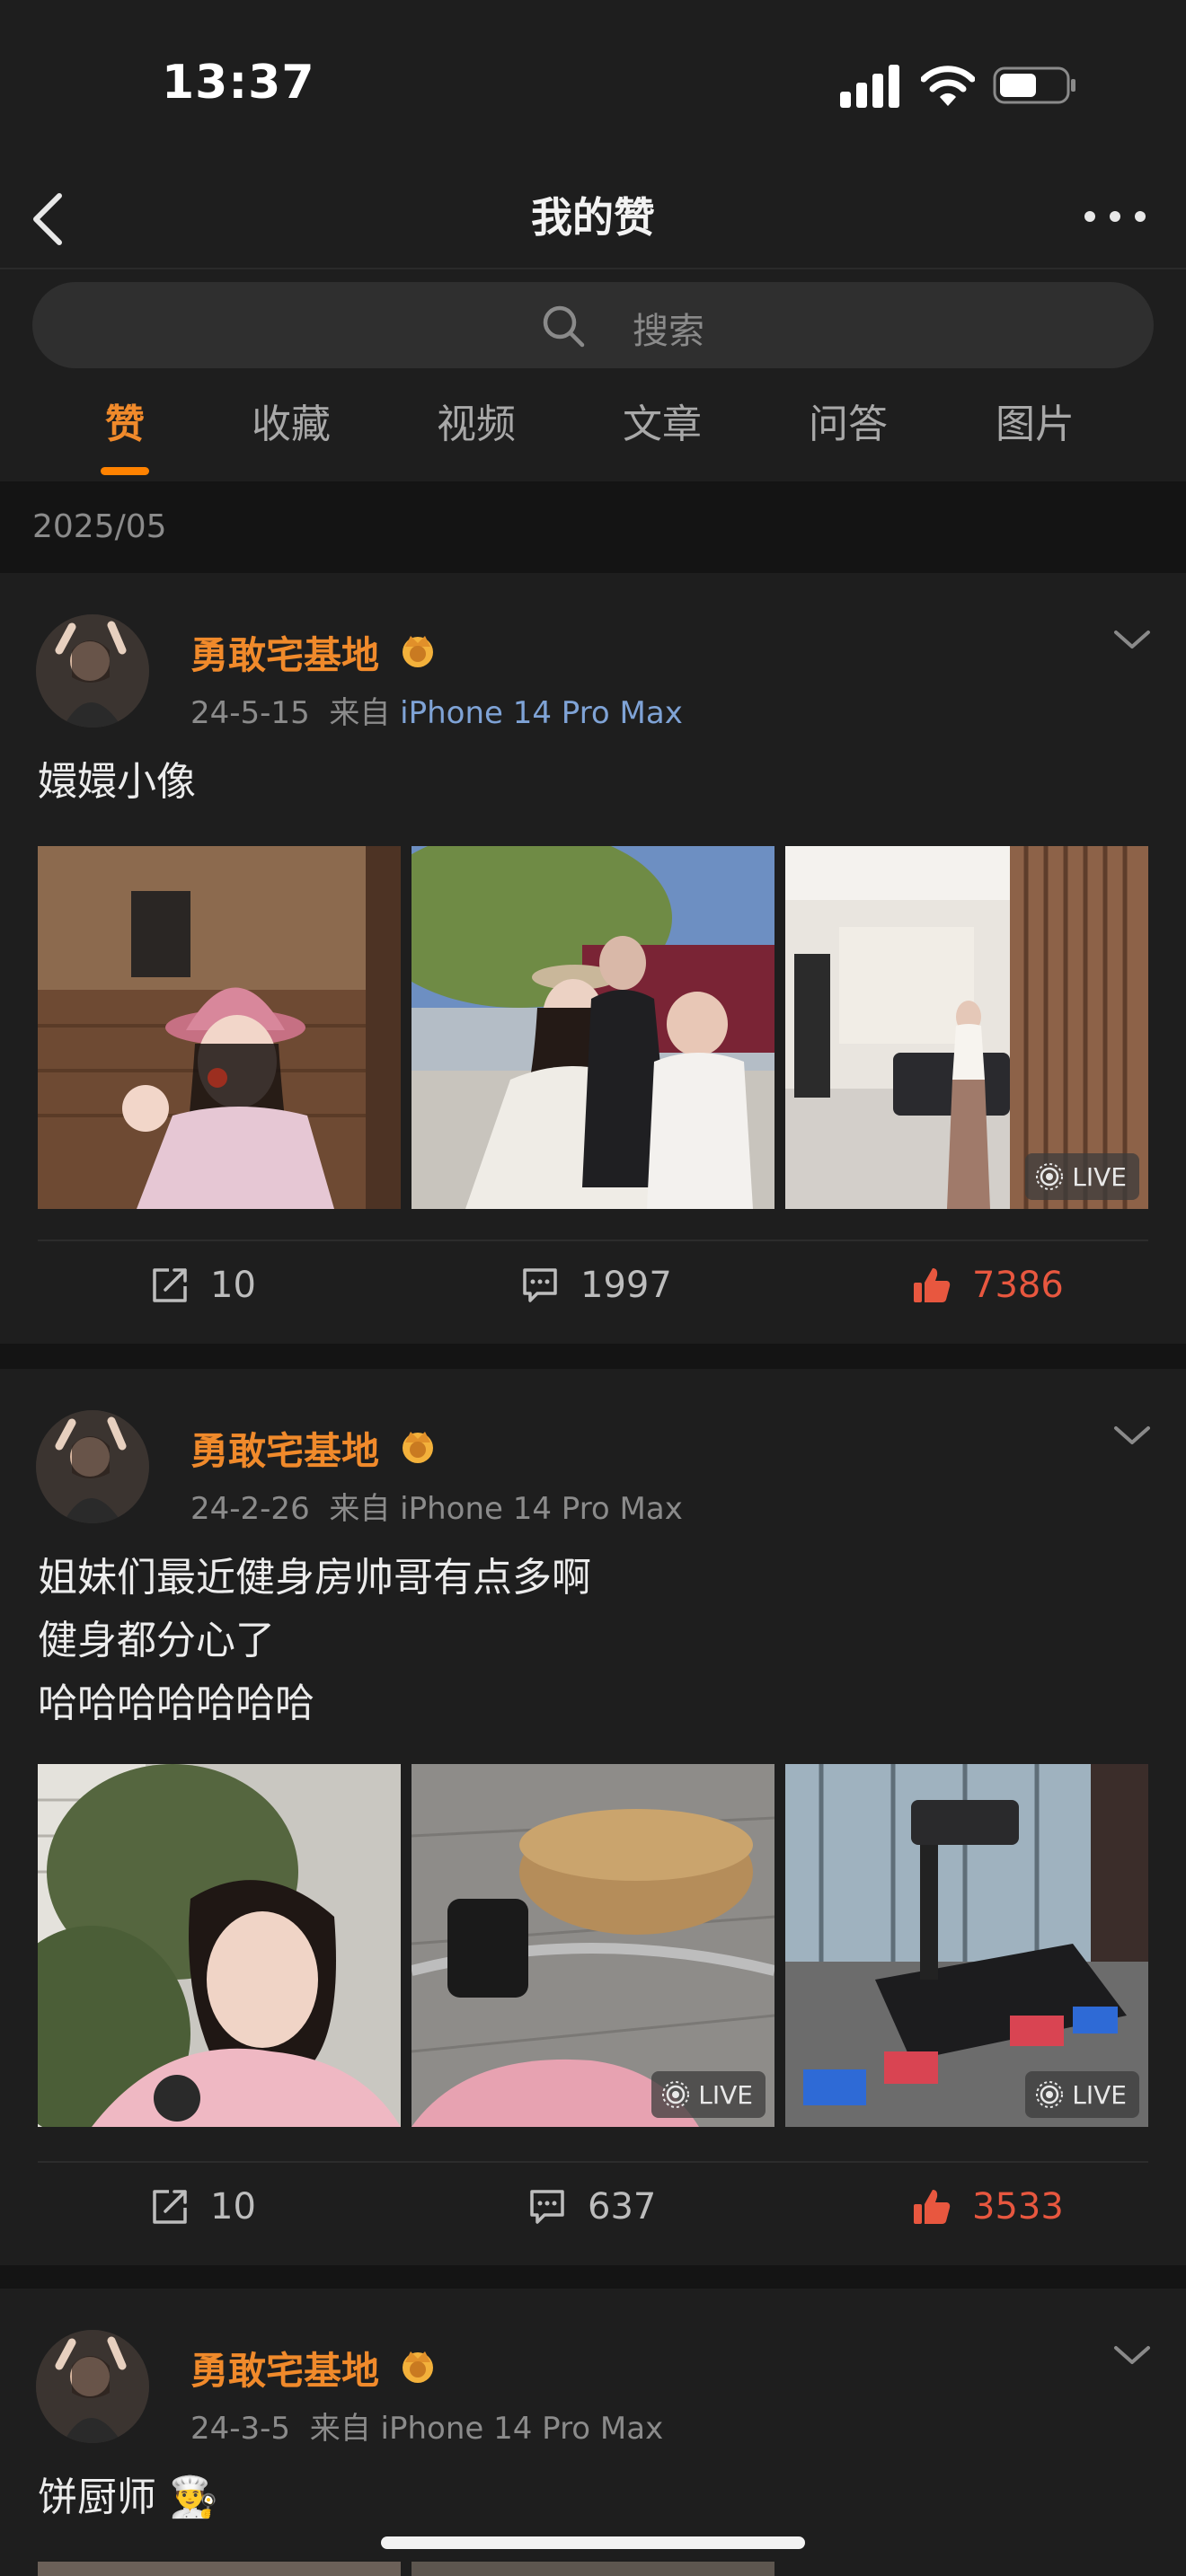 The image size is (1186, 2576). Describe the element at coordinates (593, 436) in the screenshot. I see `tab-bar: 赞 收藏 视频 文章 问答 图片` at that location.